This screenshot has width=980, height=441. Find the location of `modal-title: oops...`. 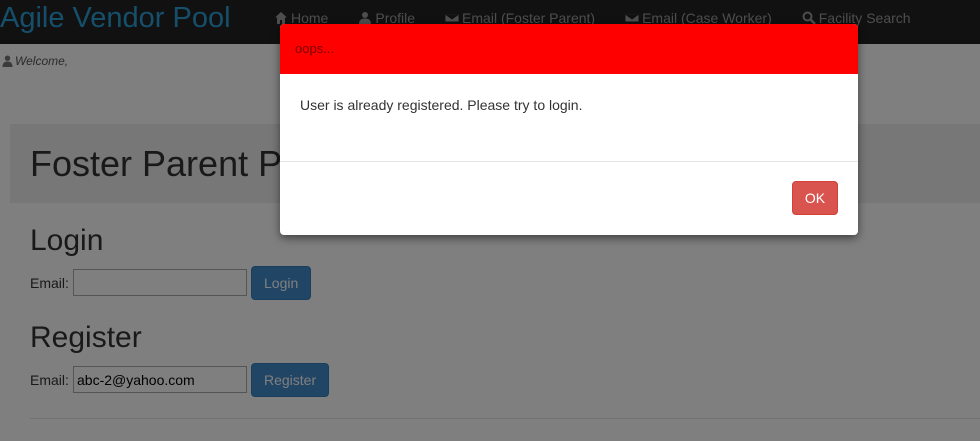

modal-title: oops... is located at coordinates (315, 48).